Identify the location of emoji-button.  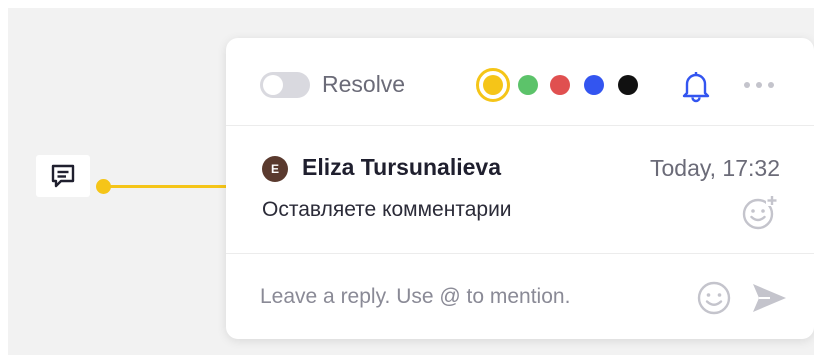
(714, 298).